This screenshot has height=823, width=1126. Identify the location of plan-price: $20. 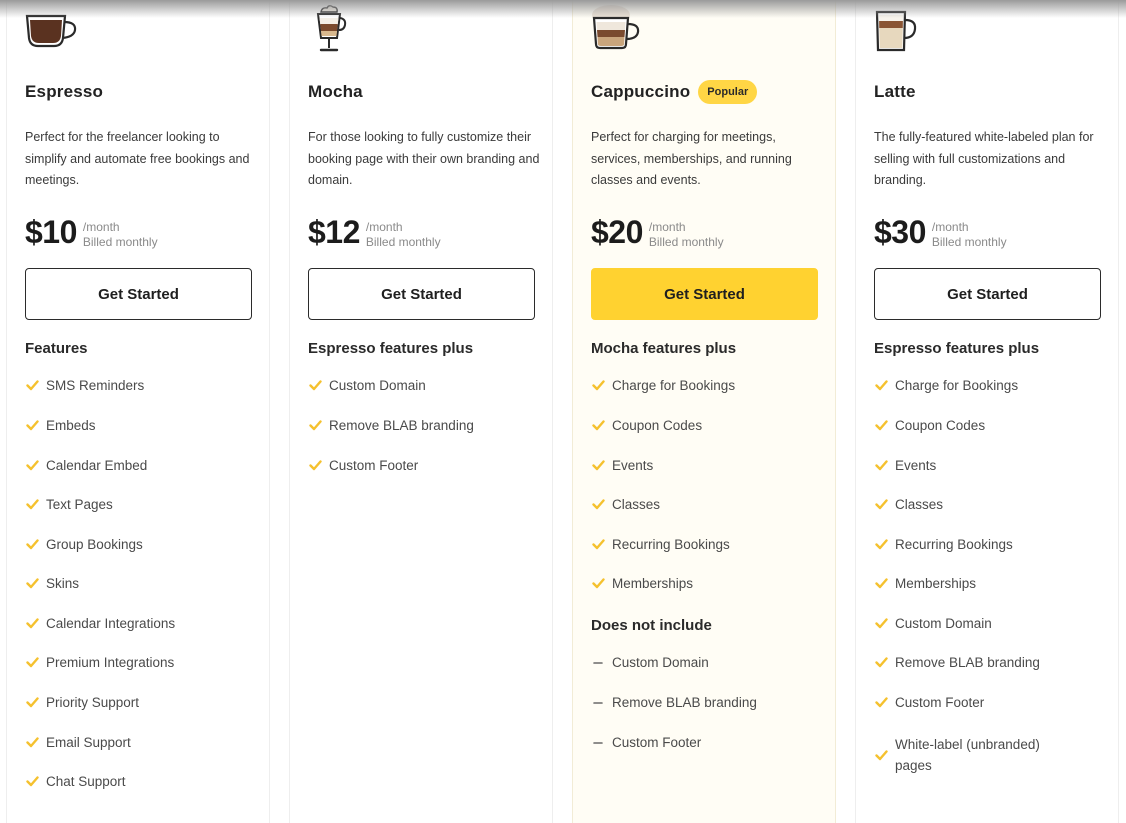
(617, 232).